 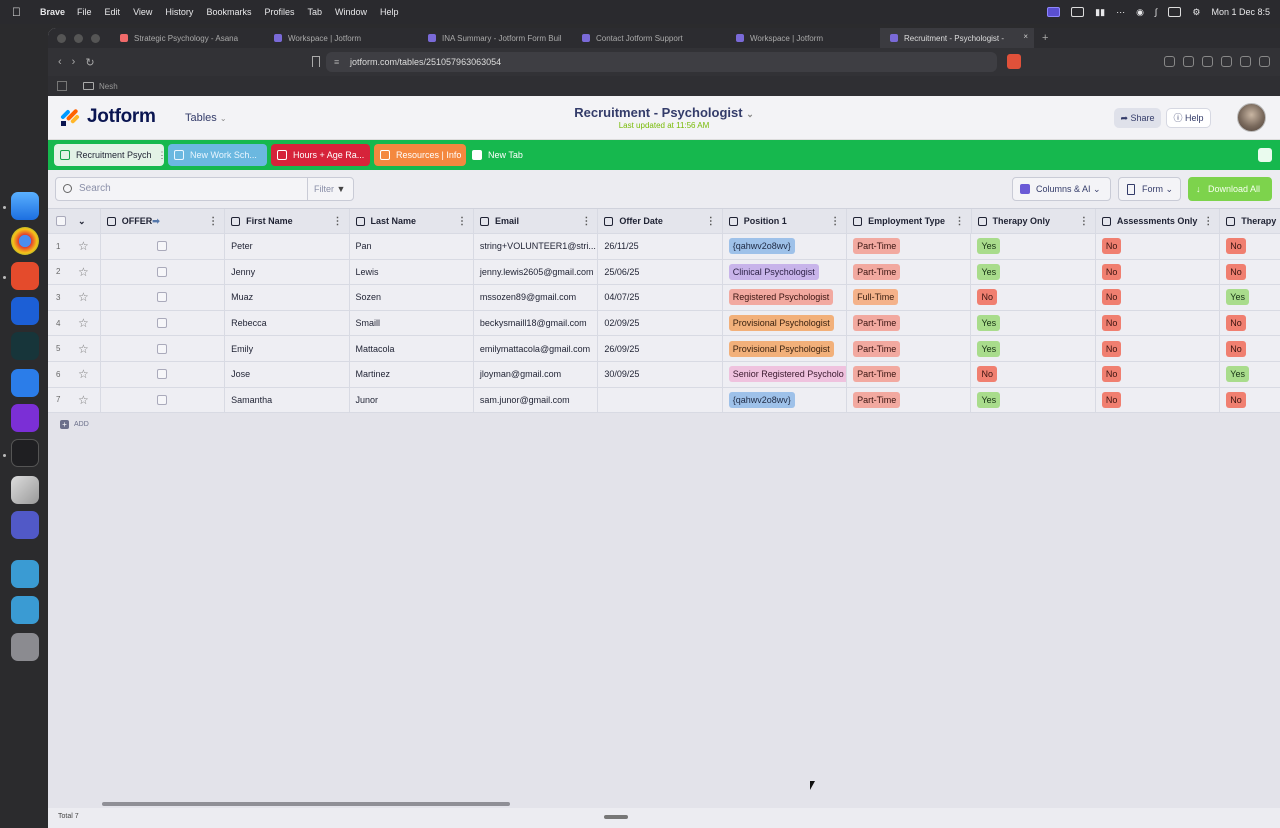 What do you see at coordinates (536, 297) in the screenshot?
I see `email-cell: mssozen89@gmail.com` at bounding box center [536, 297].